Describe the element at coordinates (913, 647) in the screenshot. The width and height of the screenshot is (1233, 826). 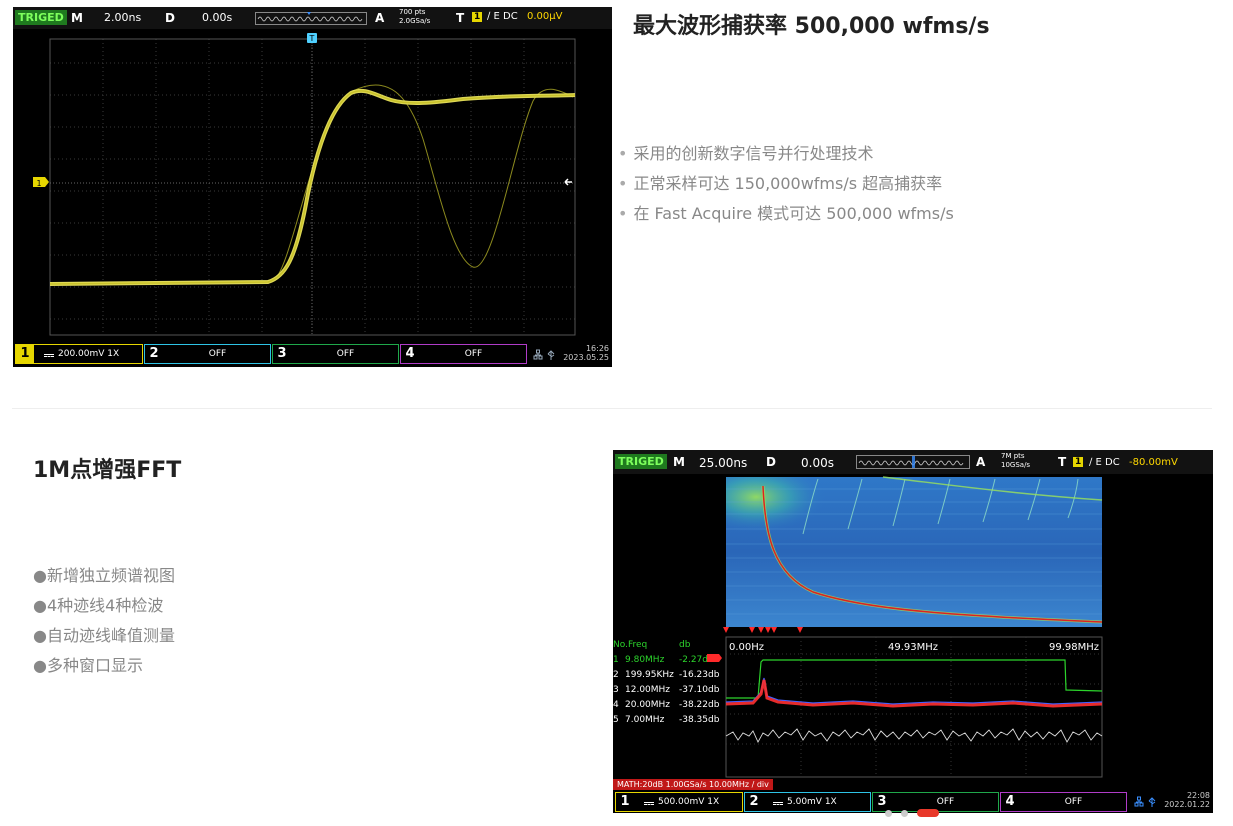
I see `freq-axis-center: 49.93MHz` at that location.